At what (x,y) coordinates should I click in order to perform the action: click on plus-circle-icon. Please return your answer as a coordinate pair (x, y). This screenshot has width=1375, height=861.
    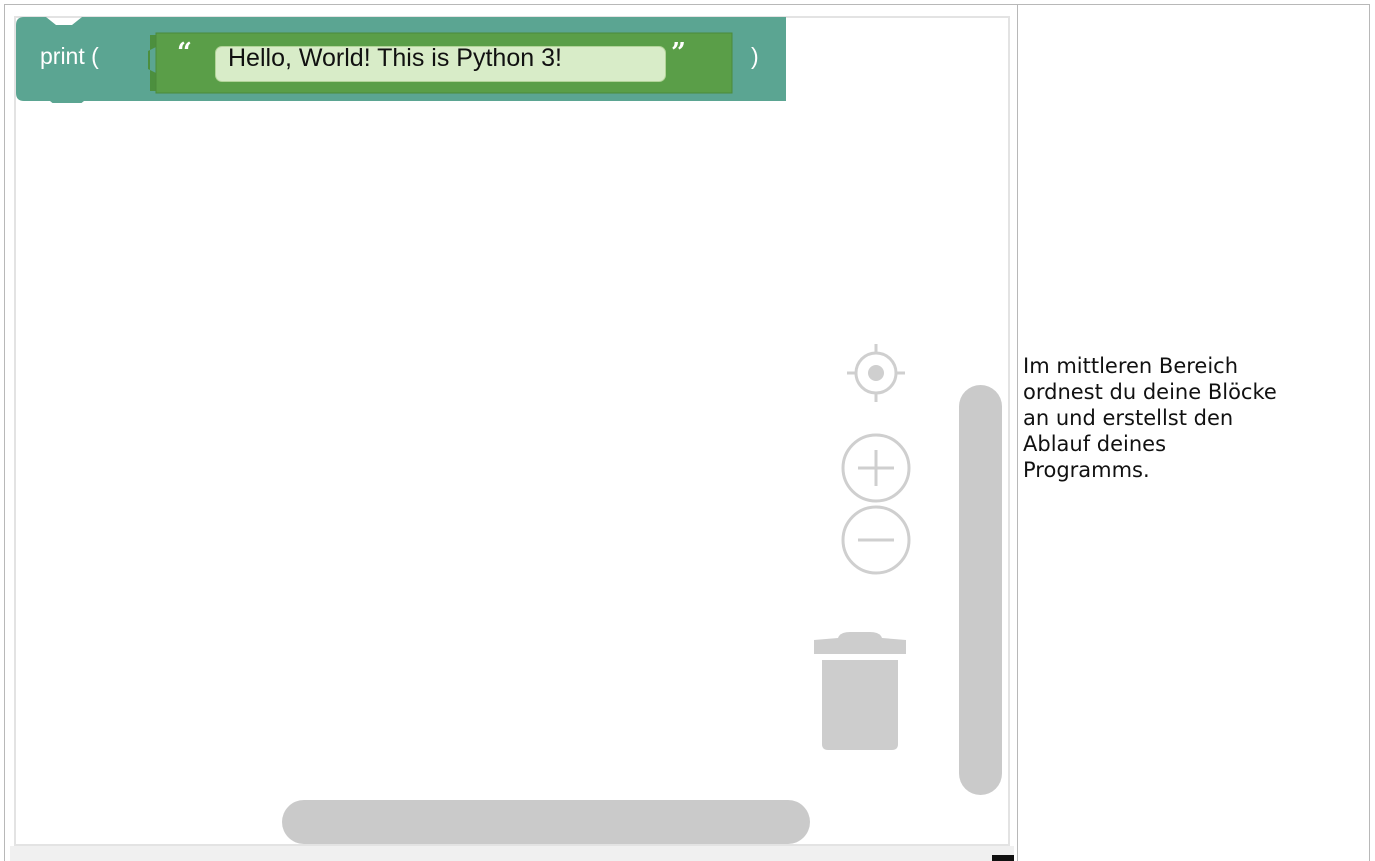
    Looking at the image, I should click on (876, 468).